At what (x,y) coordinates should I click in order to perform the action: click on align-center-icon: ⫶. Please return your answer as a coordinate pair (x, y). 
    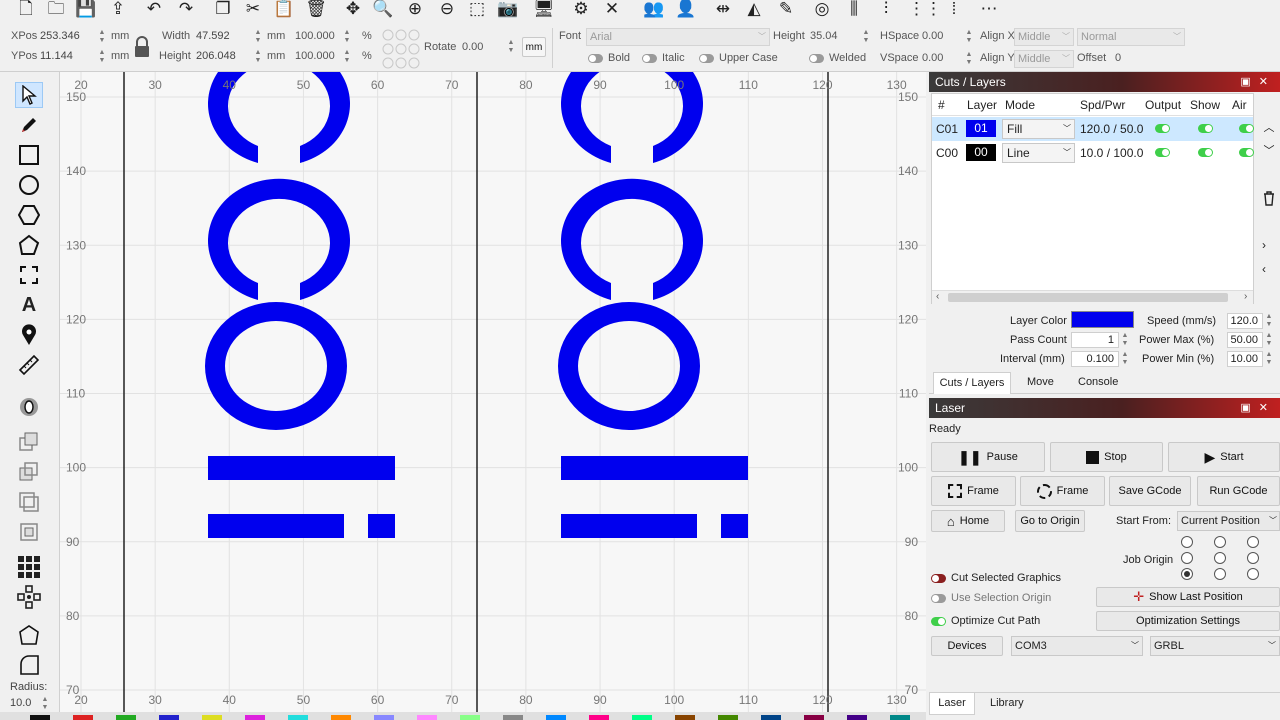
    Looking at the image, I should click on (886, 10).